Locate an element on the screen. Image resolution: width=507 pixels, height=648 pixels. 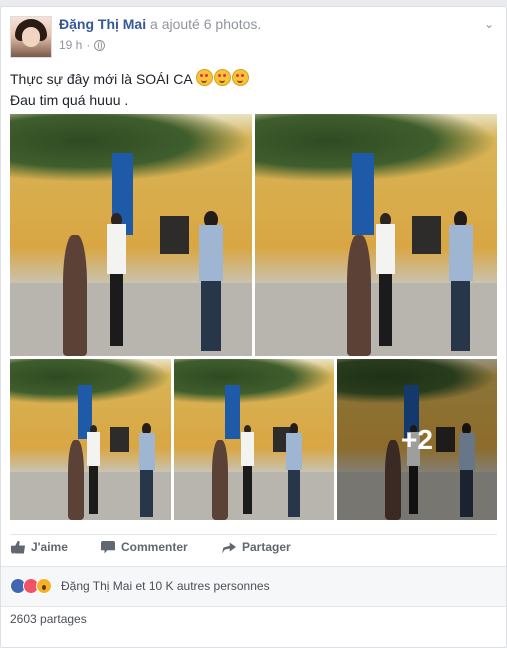
chevron-down-icon: ⌄ is located at coordinates (489, 24).